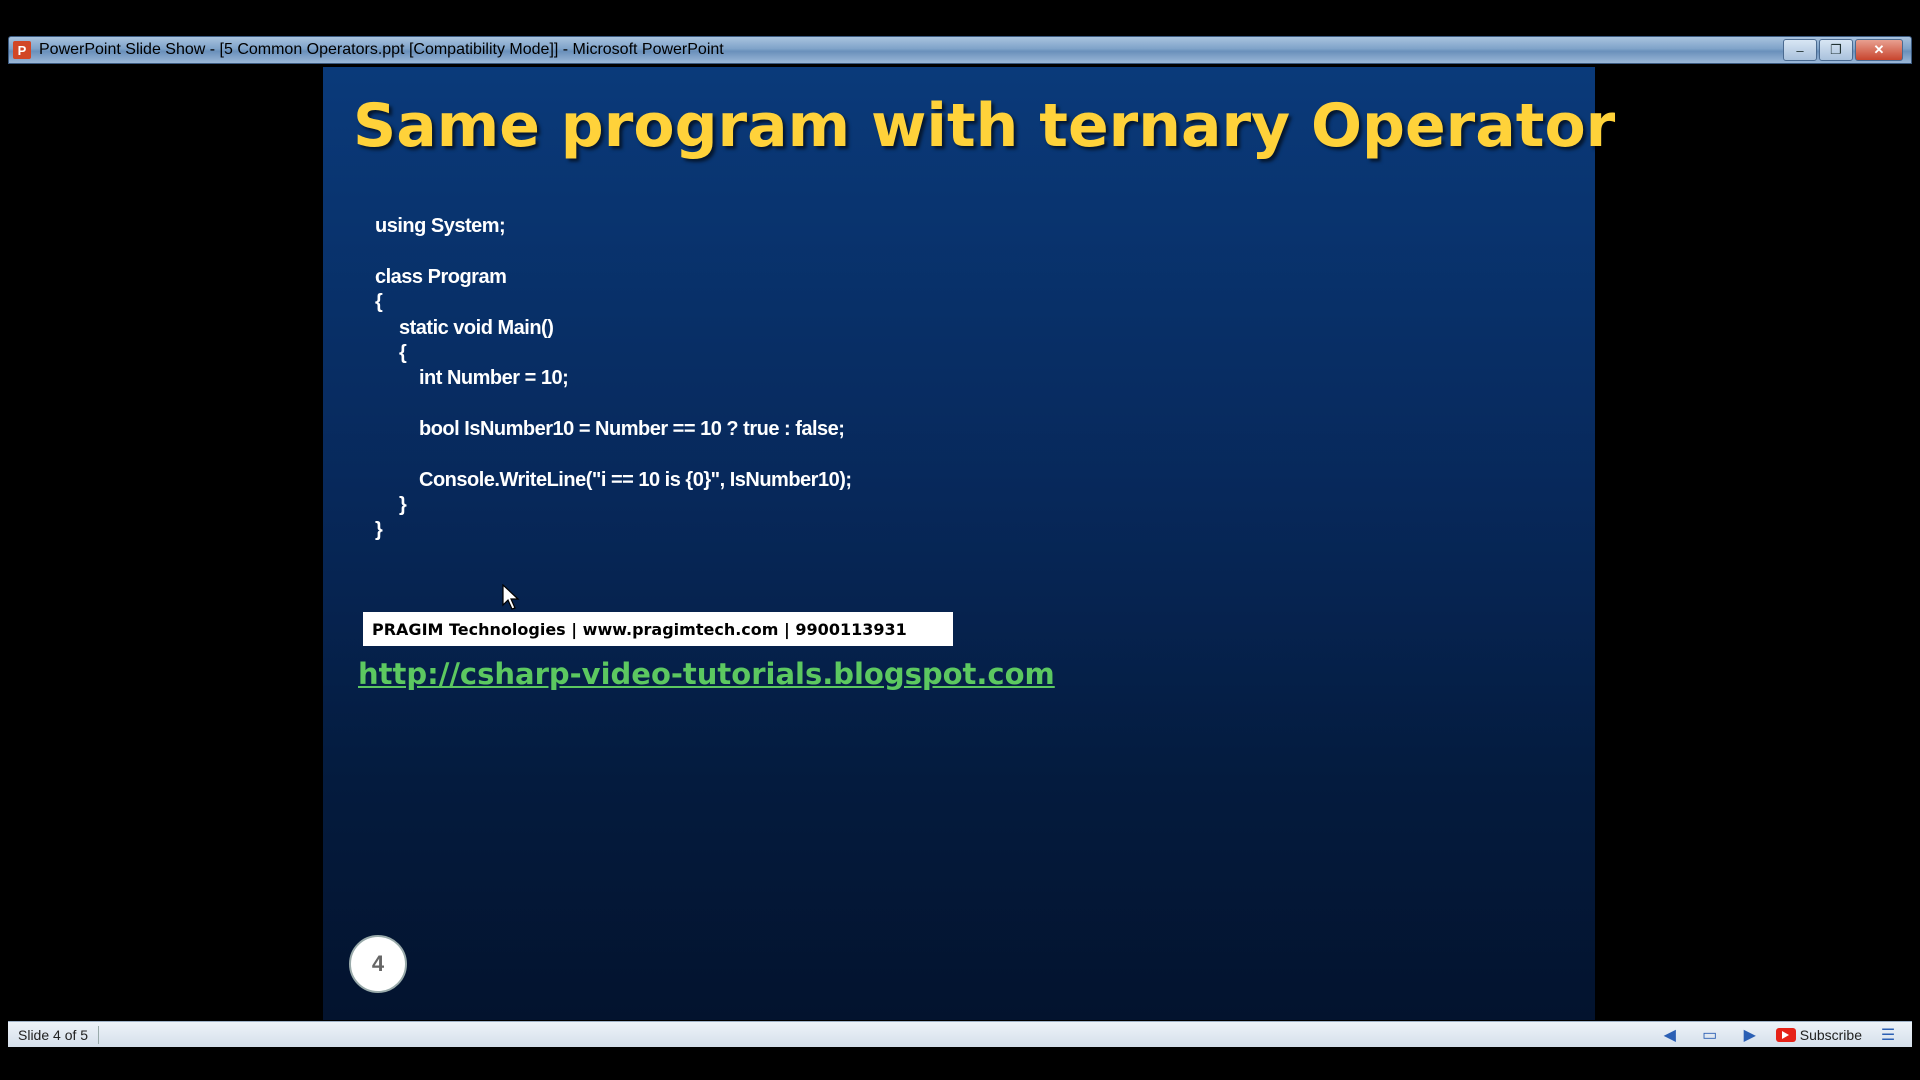 The width and height of the screenshot is (1920, 1080). Describe the element at coordinates (960, 1034) in the screenshot. I see `status-bar: Slide 4 of 5 ◀ ▭ ▶ Subscribe ☰` at that location.